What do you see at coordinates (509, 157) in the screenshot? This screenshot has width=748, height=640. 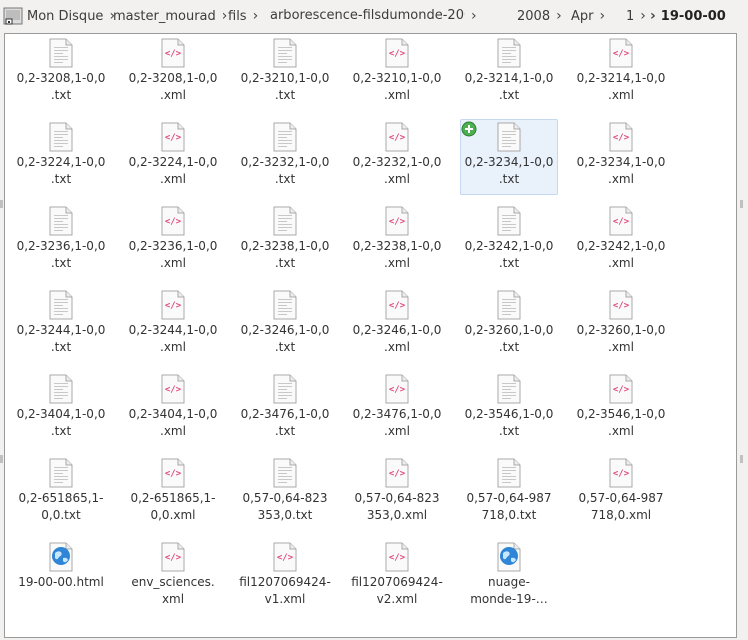 I see `file-item: 0,2-3234,1-0,0 .txt` at bounding box center [509, 157].